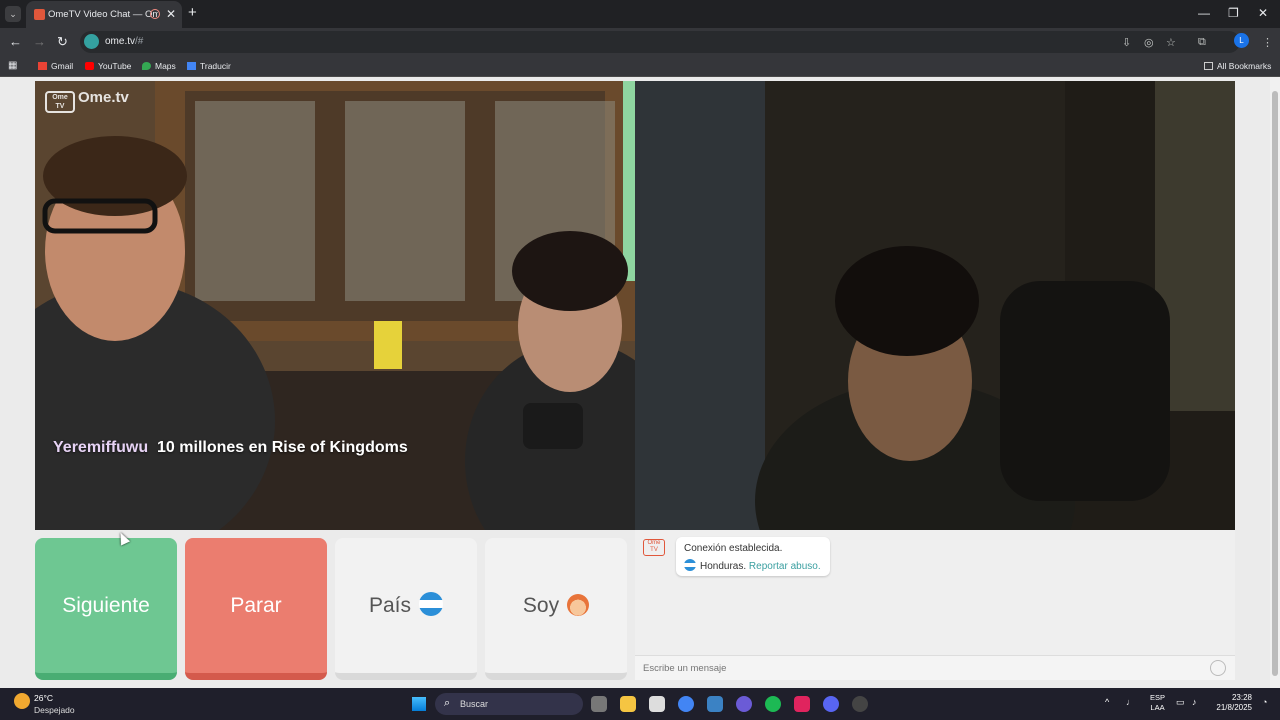 The height and width of the screenshot is (720, 1280). I want to click on boy-emoji-icon, so click(578, 605).